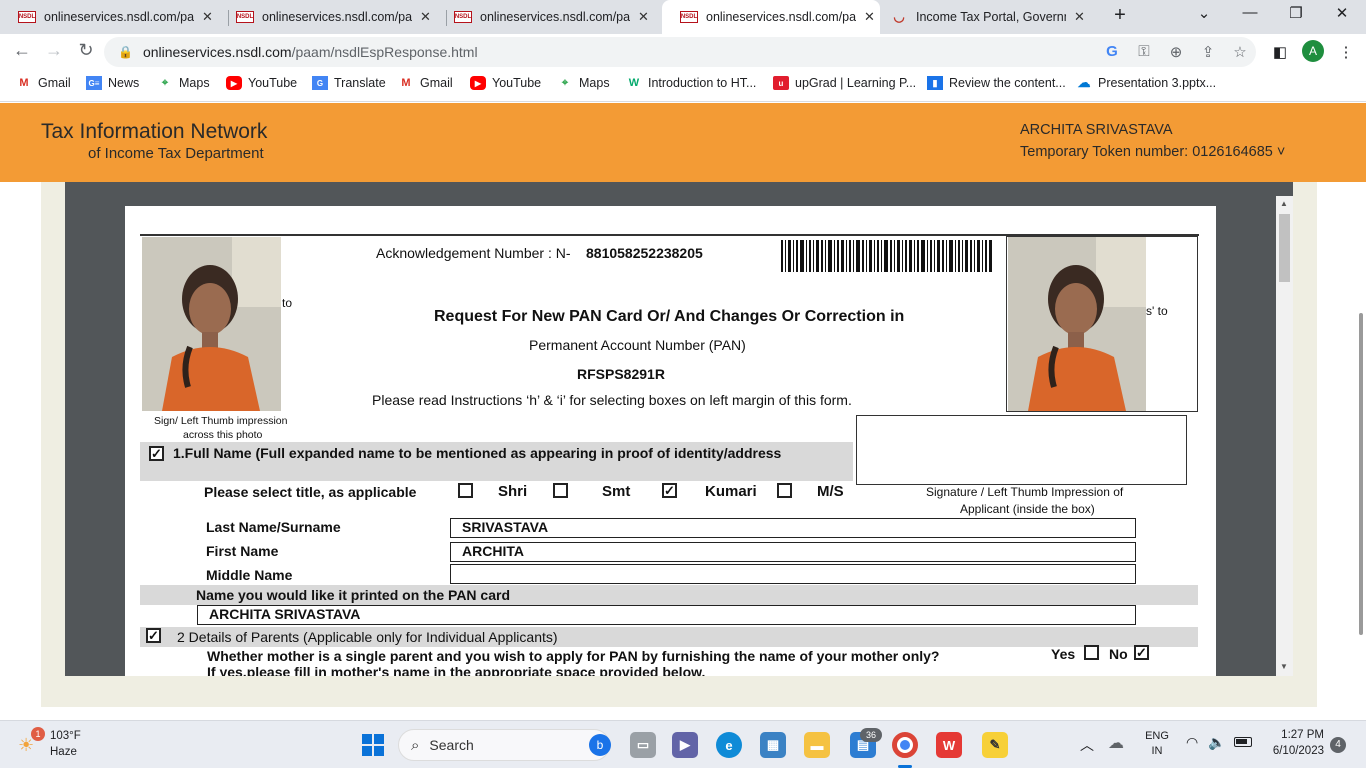 The image size is (1366, 768). Describe the element at coordinates (1152, 152) in the screenshot. I see `token-dropdown: Temporary Token number: 0126164685 ˅` at that location.